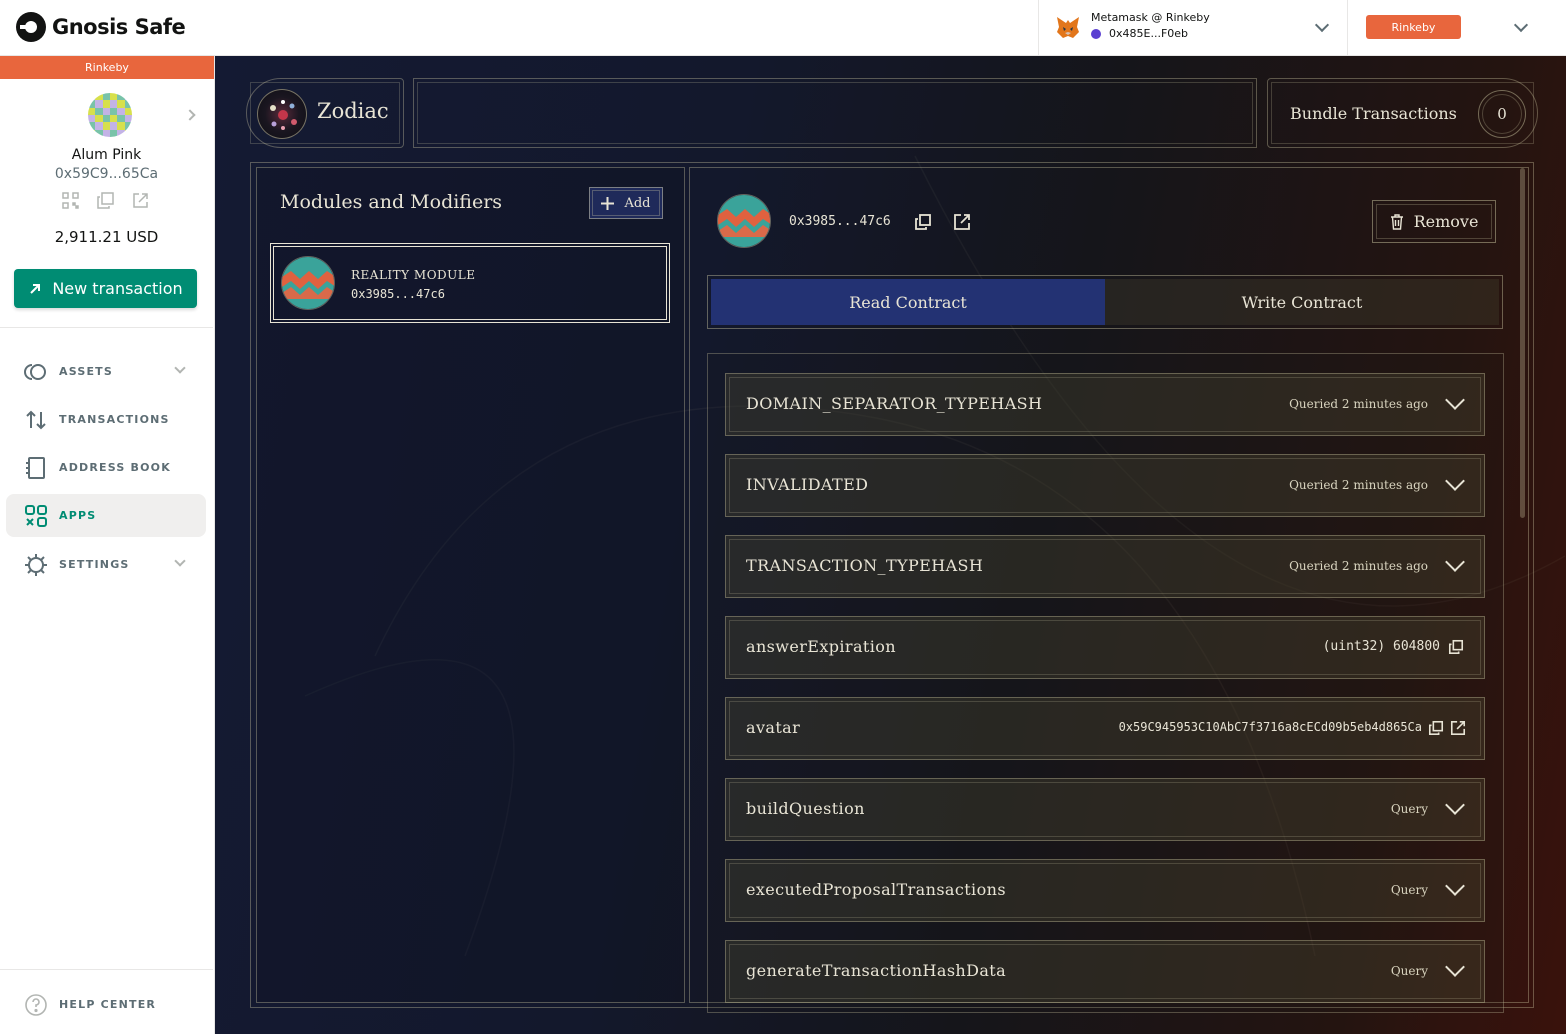 The width and height of the screenshot is (1566, 1034). What do you see at coordinates (876, 889) in the screenshot?
I see `function-name: executedProposalTransactions` at bounding box center [876, 889].